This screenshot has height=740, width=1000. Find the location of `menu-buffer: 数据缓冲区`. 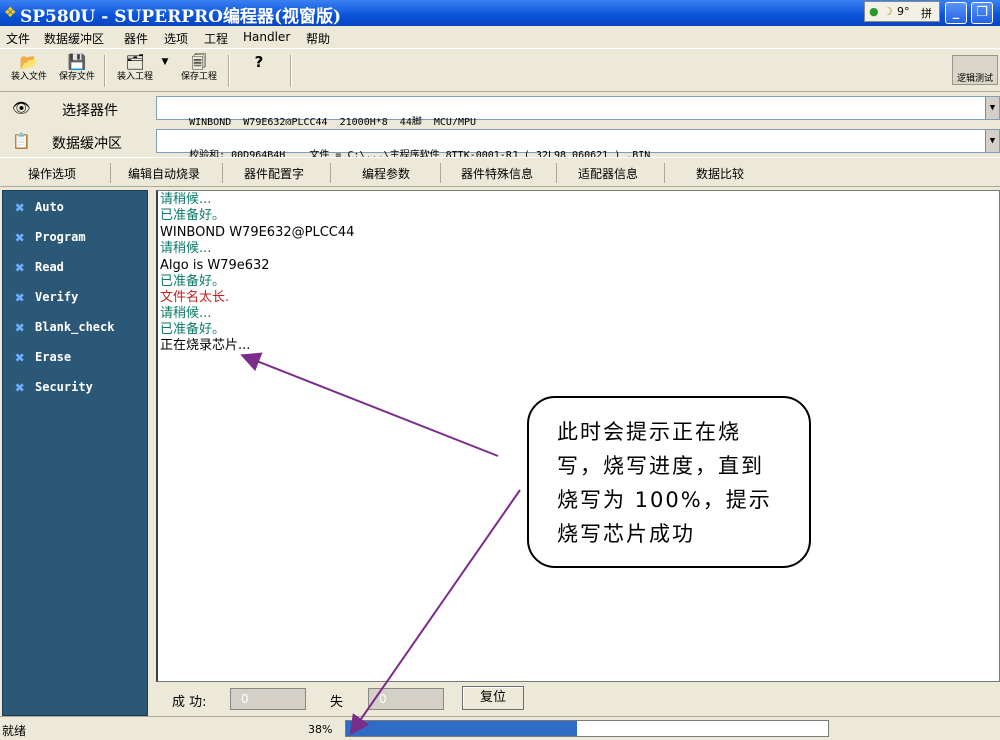

menu-buffer: 数据缓冲区 is located at coordinates (74, 38).